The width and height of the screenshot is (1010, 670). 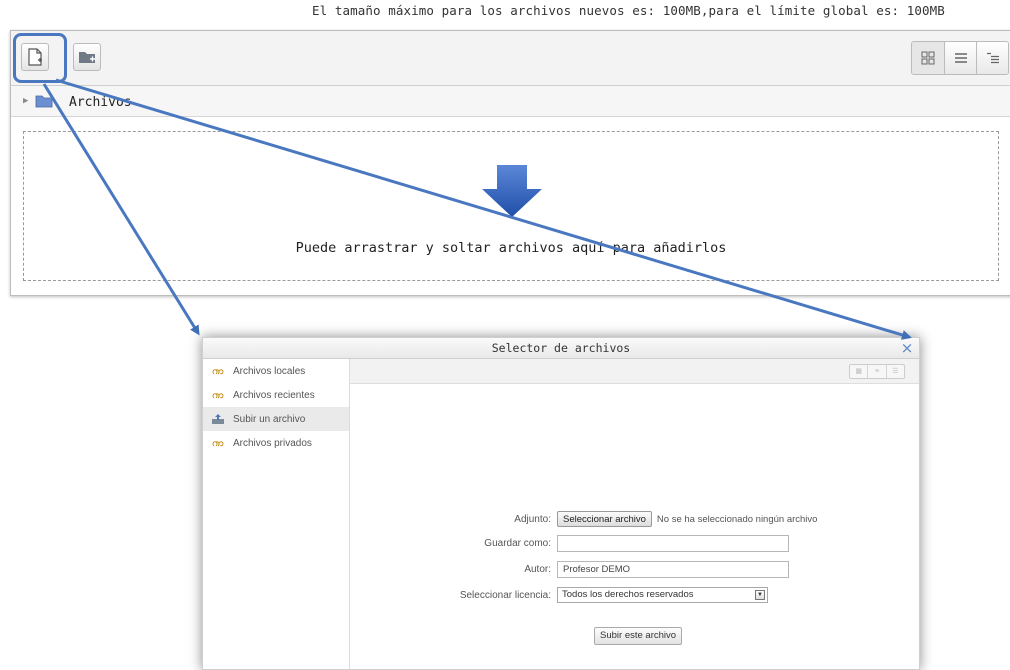 I want to click on dialog-view-switcher: ▦ ≡ ☰, so click(x=877, y=371).